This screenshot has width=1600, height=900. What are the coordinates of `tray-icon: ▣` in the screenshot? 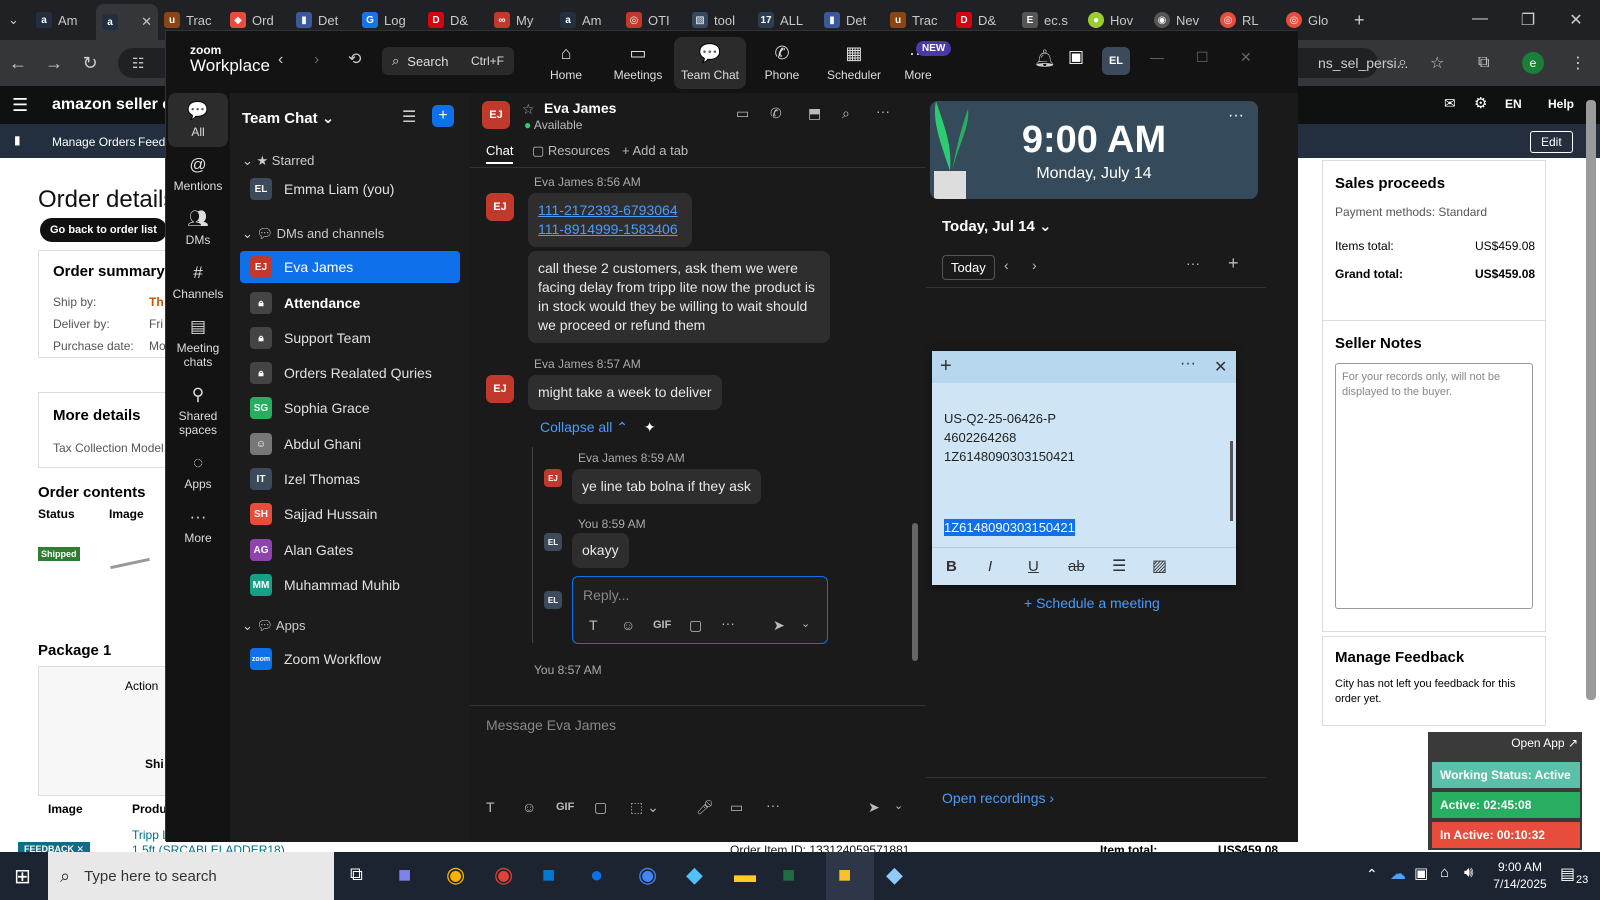 It's located at (1421, 873).